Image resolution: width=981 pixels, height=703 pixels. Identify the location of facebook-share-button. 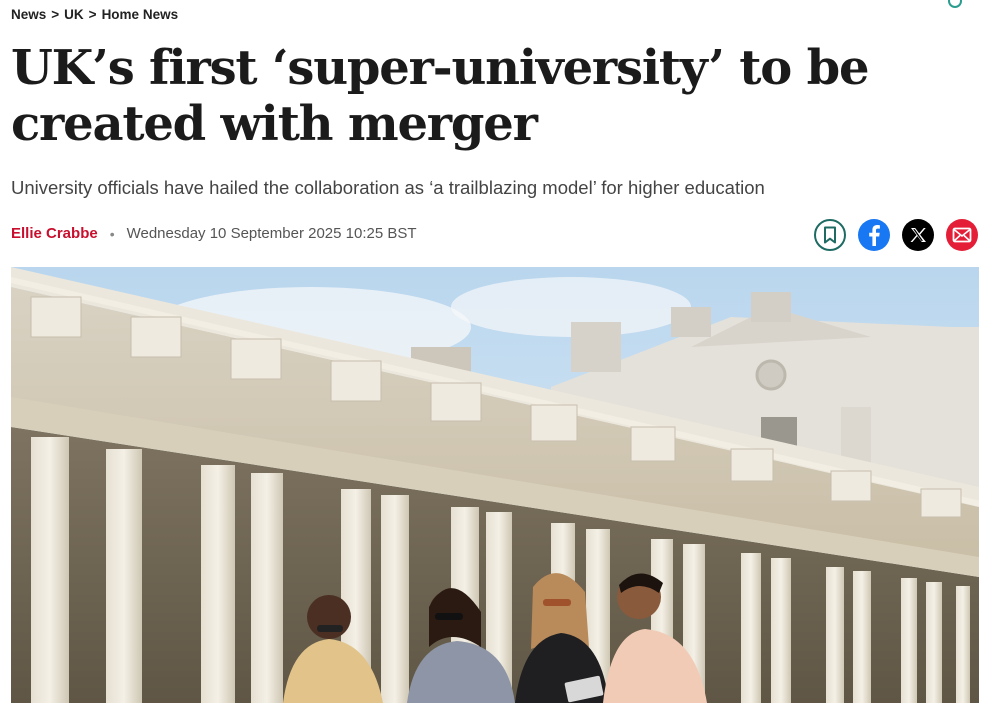
(874, 235).